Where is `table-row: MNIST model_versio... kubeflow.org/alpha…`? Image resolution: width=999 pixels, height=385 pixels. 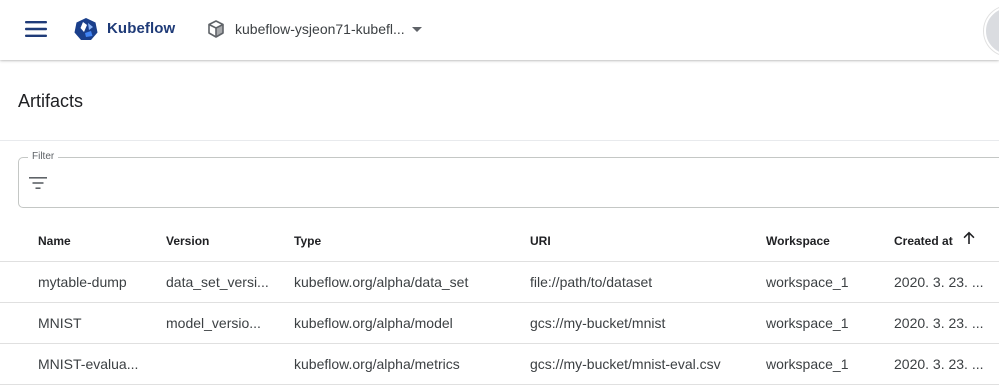
table-row: MNIST model_versio... kubeflow.org/alpha… is located at coordinates (499, 323).